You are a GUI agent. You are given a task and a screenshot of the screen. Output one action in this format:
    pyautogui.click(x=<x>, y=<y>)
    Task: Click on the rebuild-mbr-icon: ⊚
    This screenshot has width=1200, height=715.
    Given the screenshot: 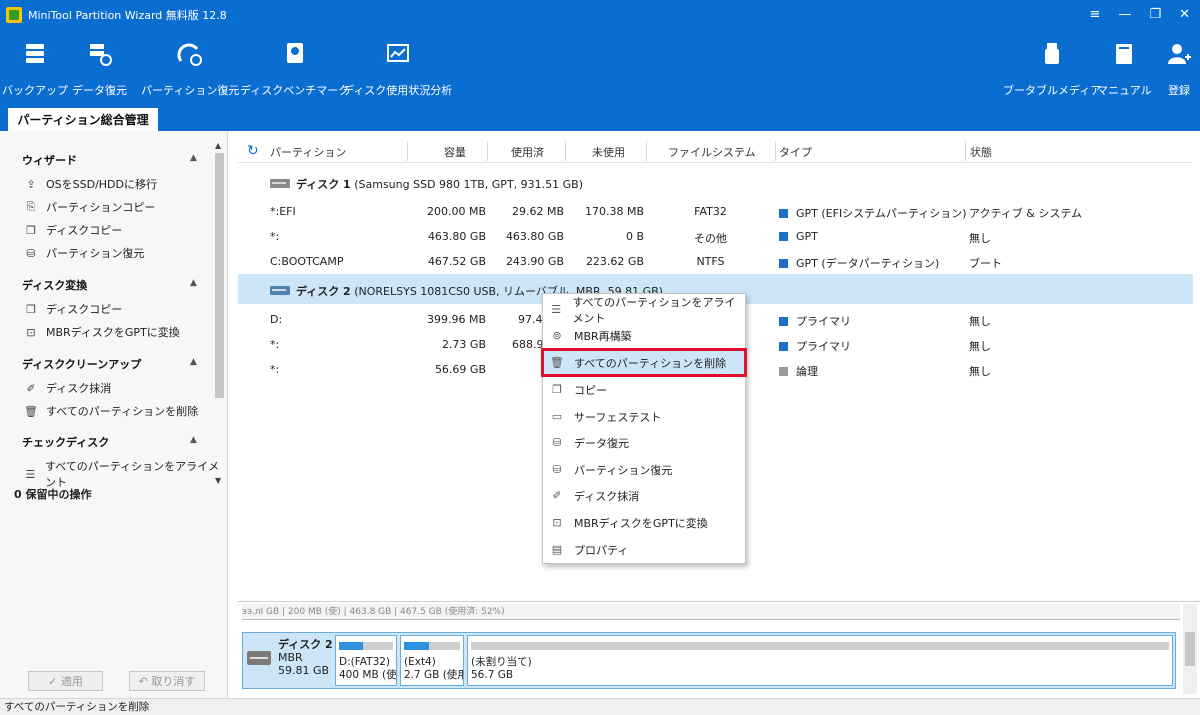 What is the action you would take?
    pyautogui.click(x=557, y=335)
    